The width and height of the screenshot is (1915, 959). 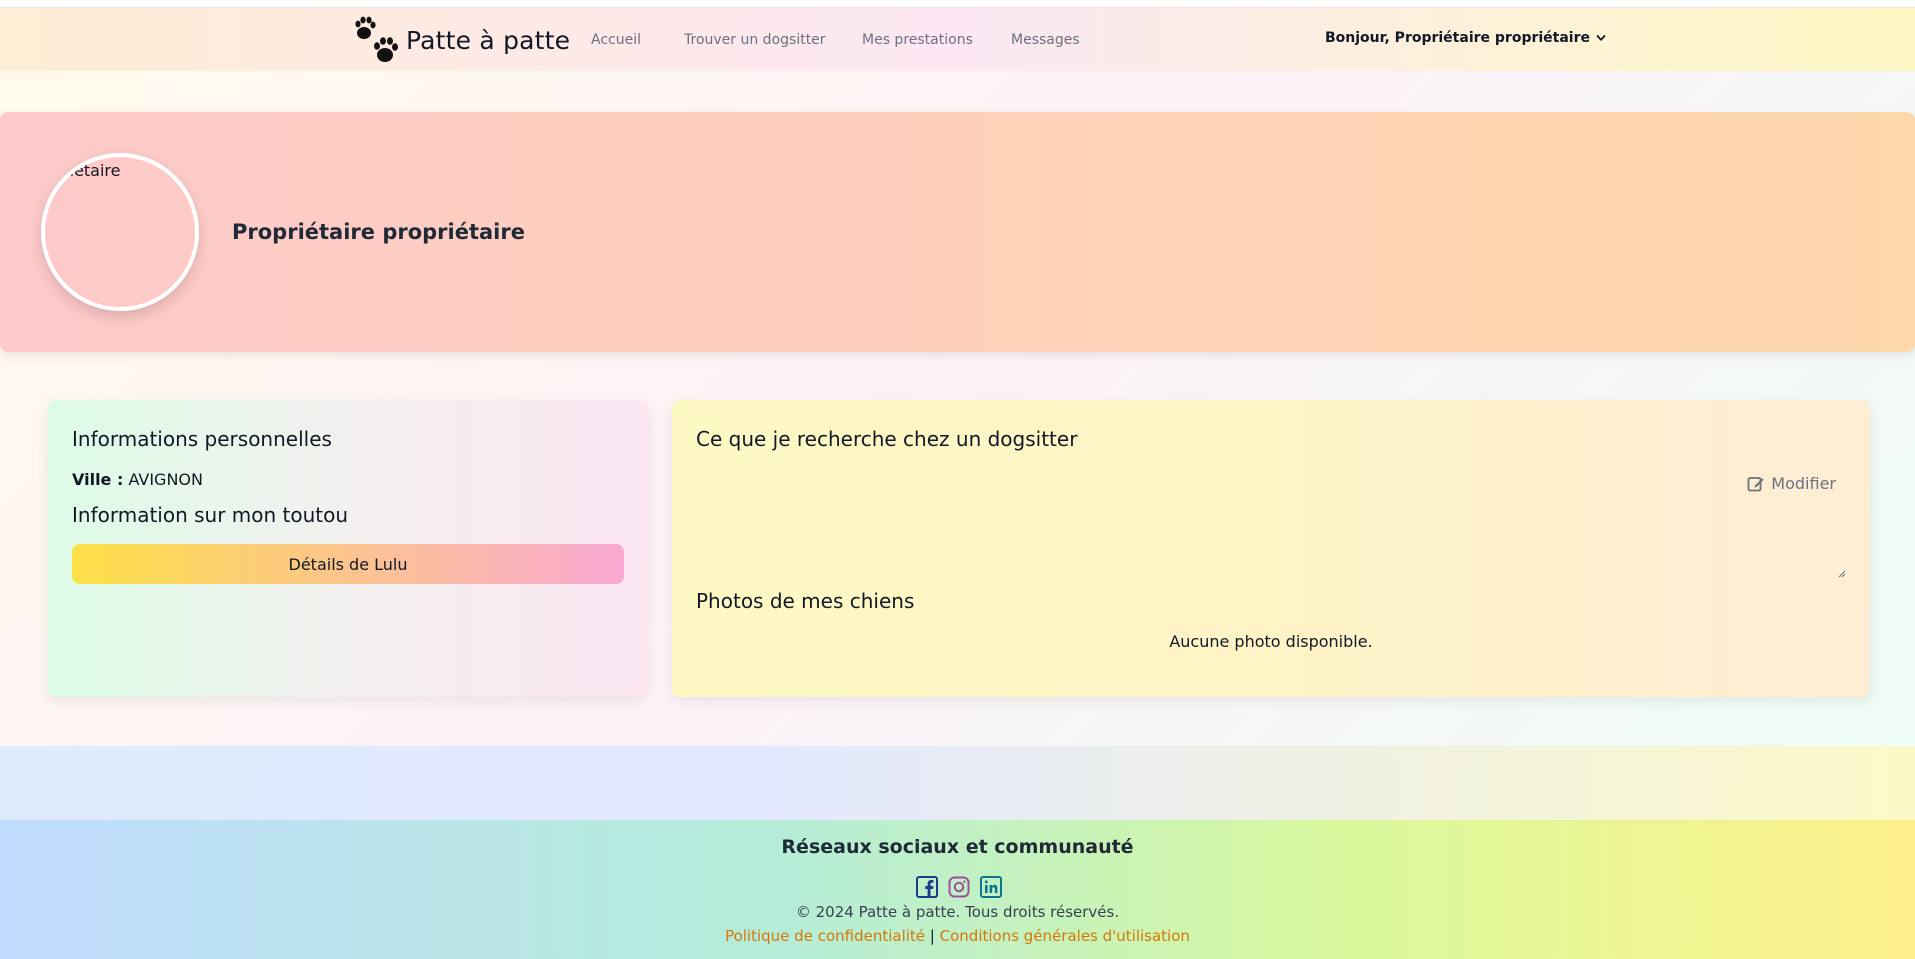 What do you see at coordinates (1457, 38) in the screenshot?
I see `user-greeting: Bonjour, Propriétaire propriétaire` at bounding box center [1457, 38].